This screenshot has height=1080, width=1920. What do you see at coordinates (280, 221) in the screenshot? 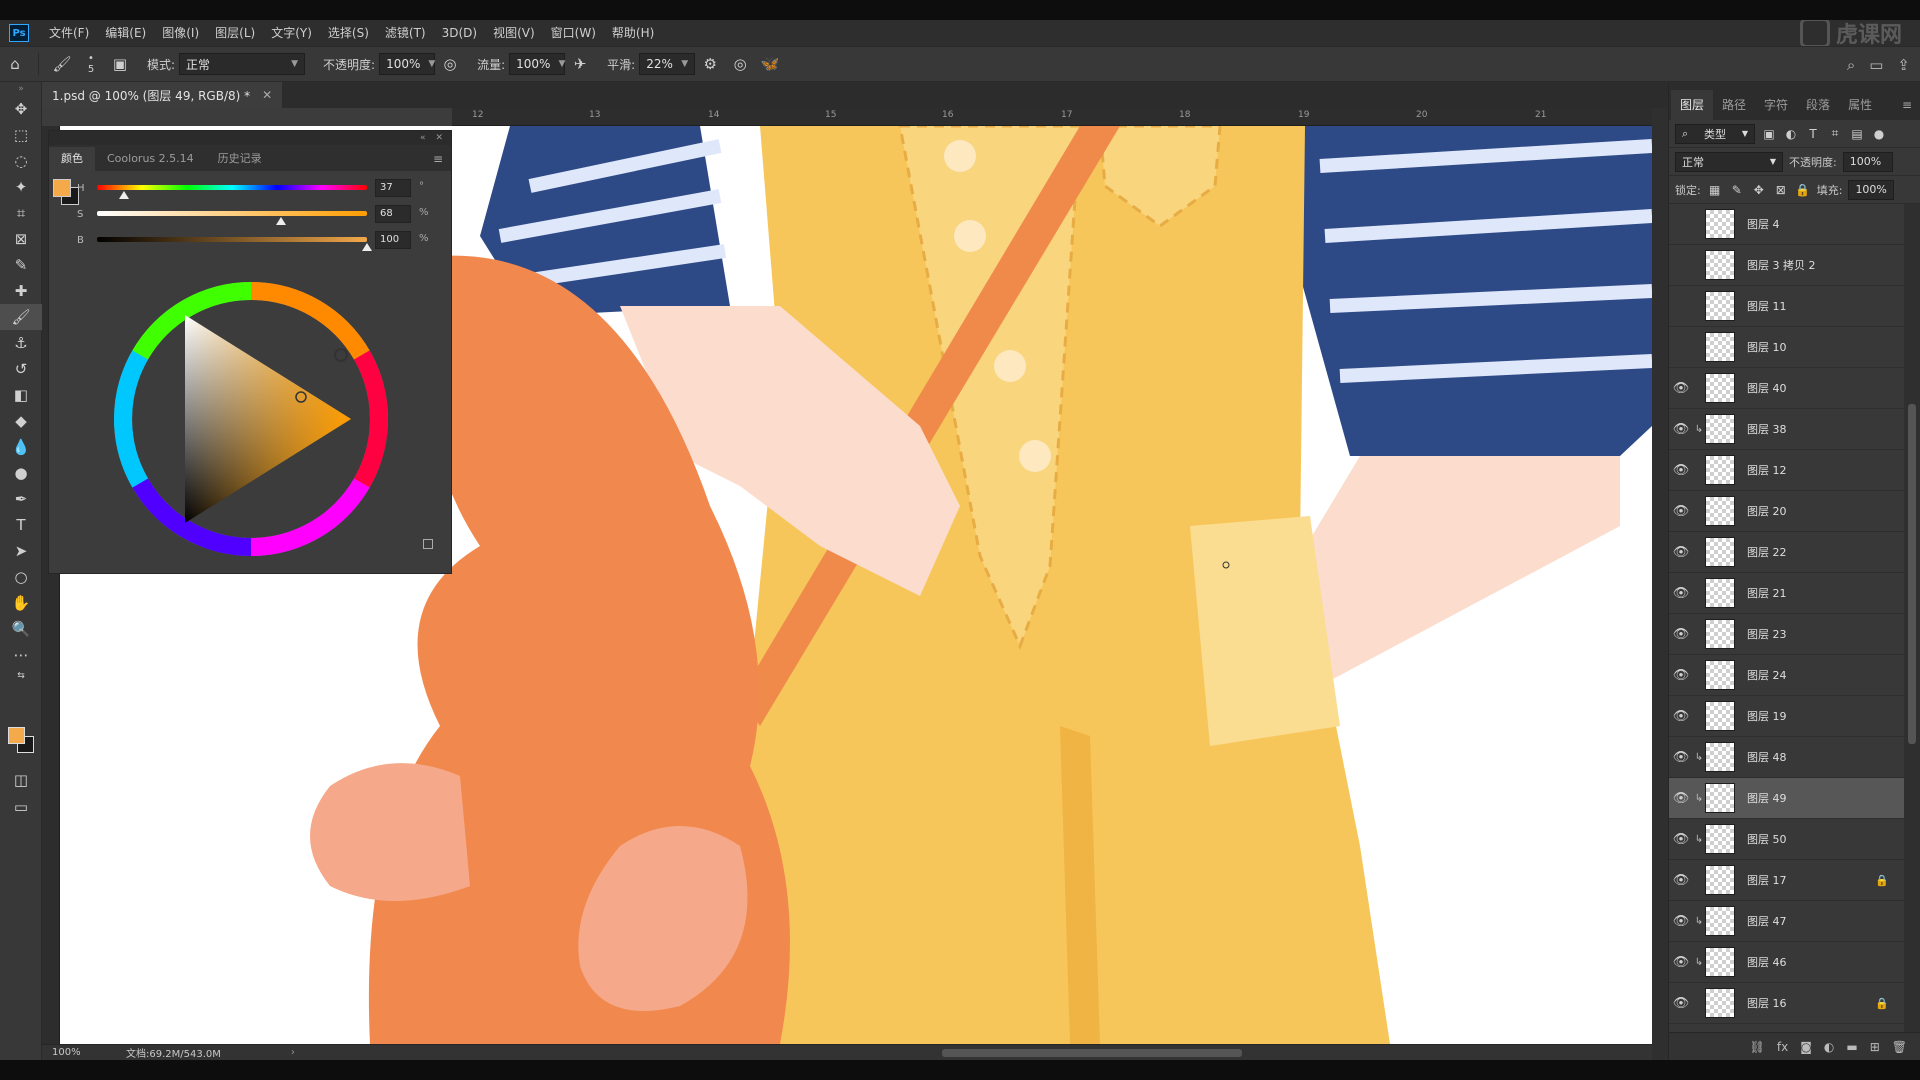
I see `saturation-slider-thumb` at bounding box center [280, 221].